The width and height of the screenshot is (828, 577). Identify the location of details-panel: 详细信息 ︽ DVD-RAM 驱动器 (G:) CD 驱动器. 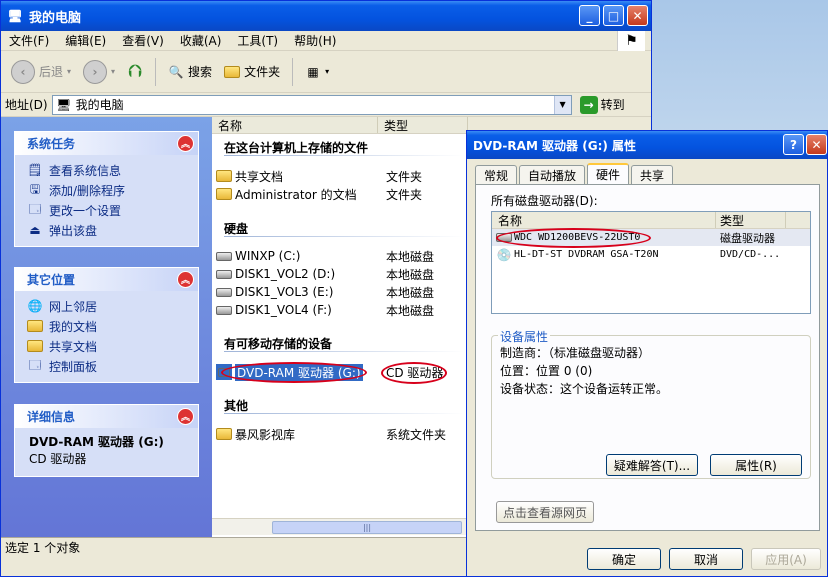
(106, 440).